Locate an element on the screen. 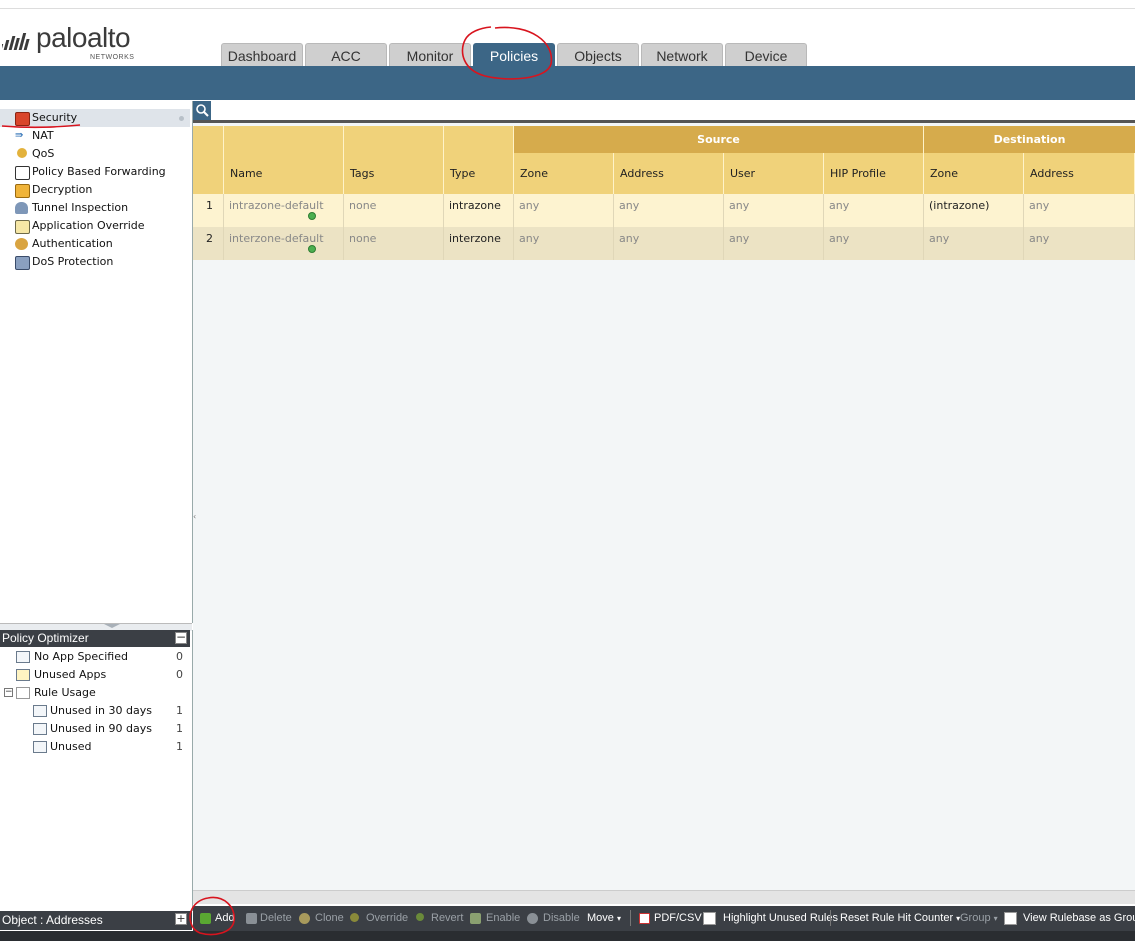  optimizer-no-app-specified: No App Specified is located at coordinates (81, 657).